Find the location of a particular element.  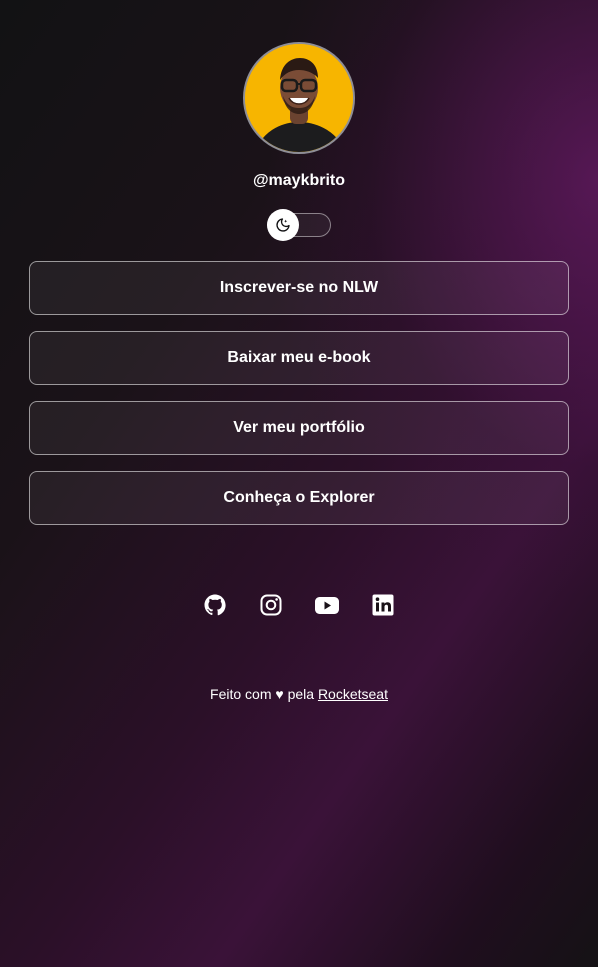

theme-switch-knob is located at coordinates (283, 225).